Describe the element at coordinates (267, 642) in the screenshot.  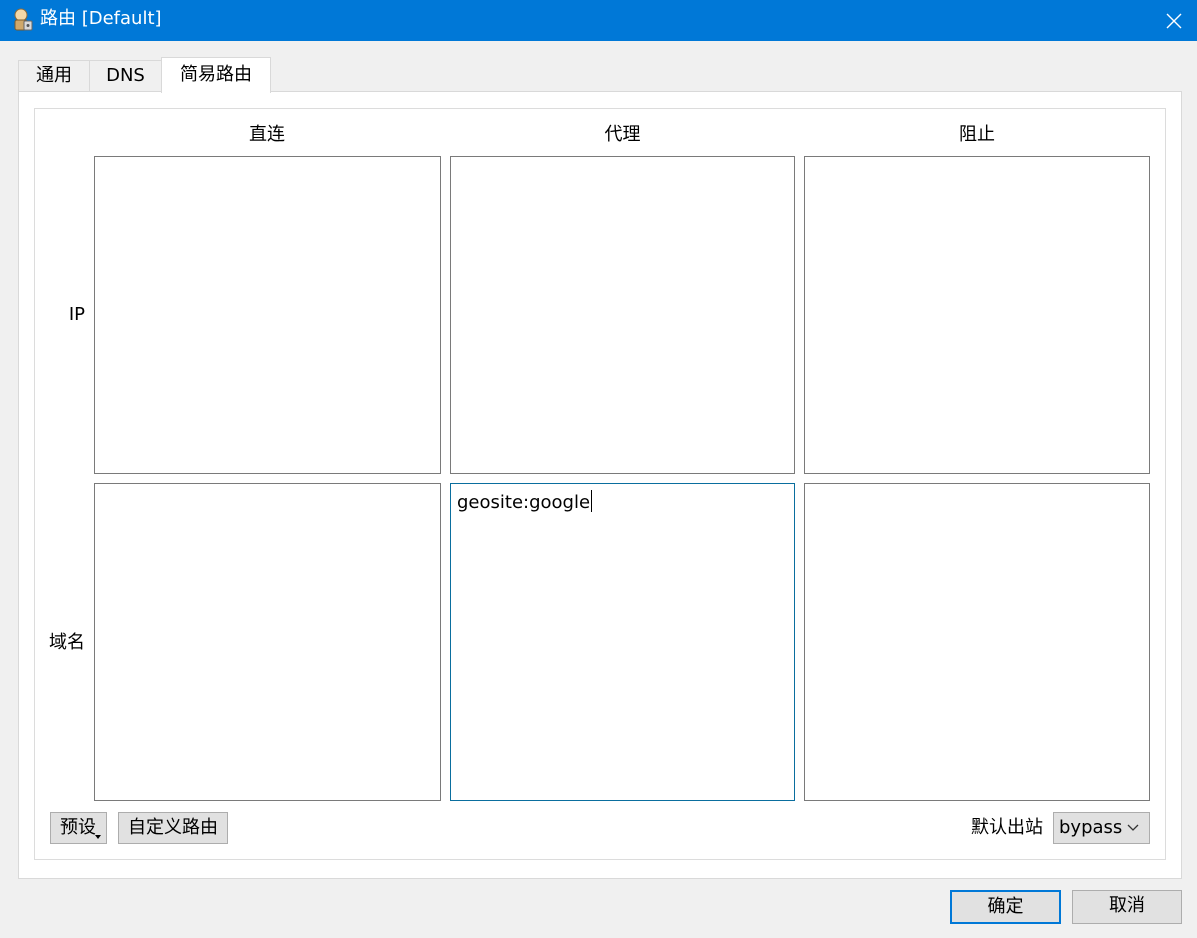
I see `domain-direct-textbox` at that location.